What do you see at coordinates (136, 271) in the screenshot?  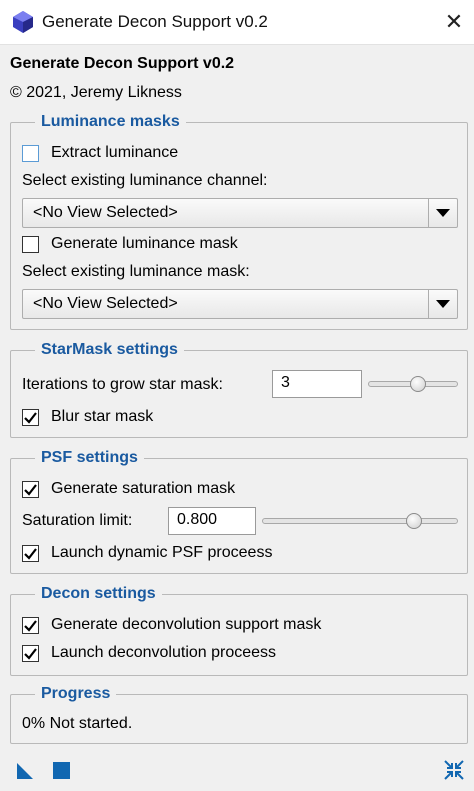 I see `select-mask-label: Select existing luminance mask:` at bounding box center [136, 271].